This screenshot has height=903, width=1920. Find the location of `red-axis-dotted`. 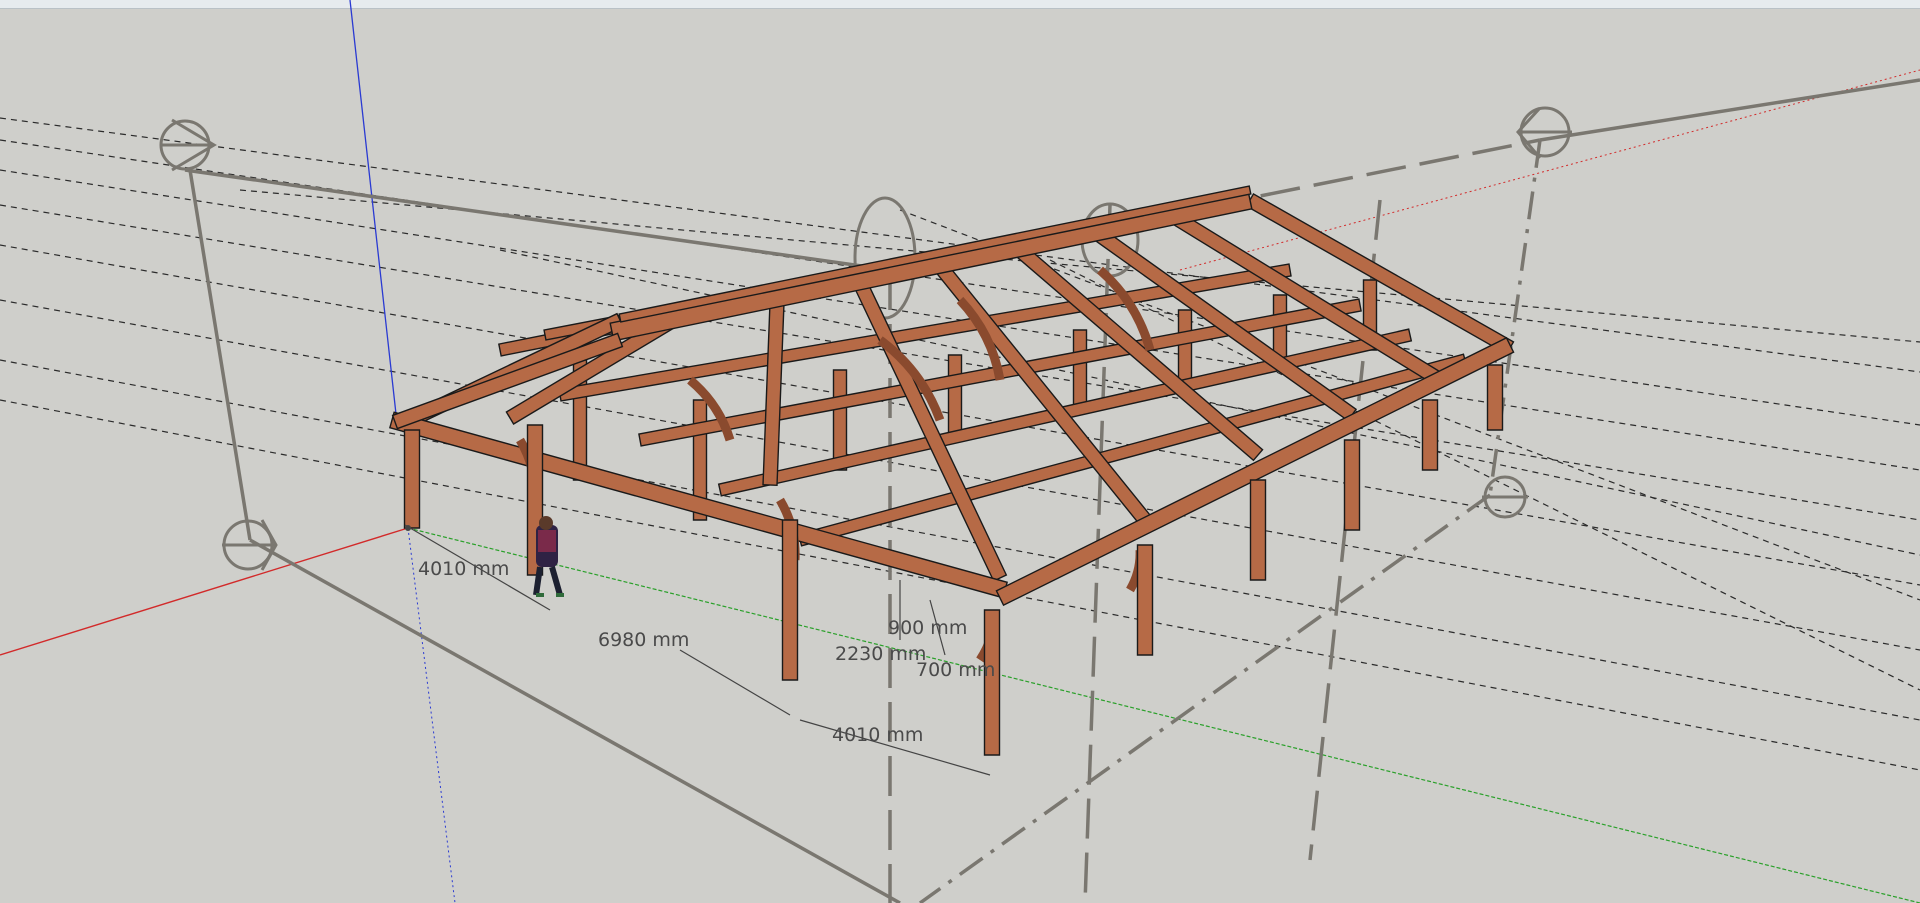

red-axis-dotted is located at coordinates (1549, 170).